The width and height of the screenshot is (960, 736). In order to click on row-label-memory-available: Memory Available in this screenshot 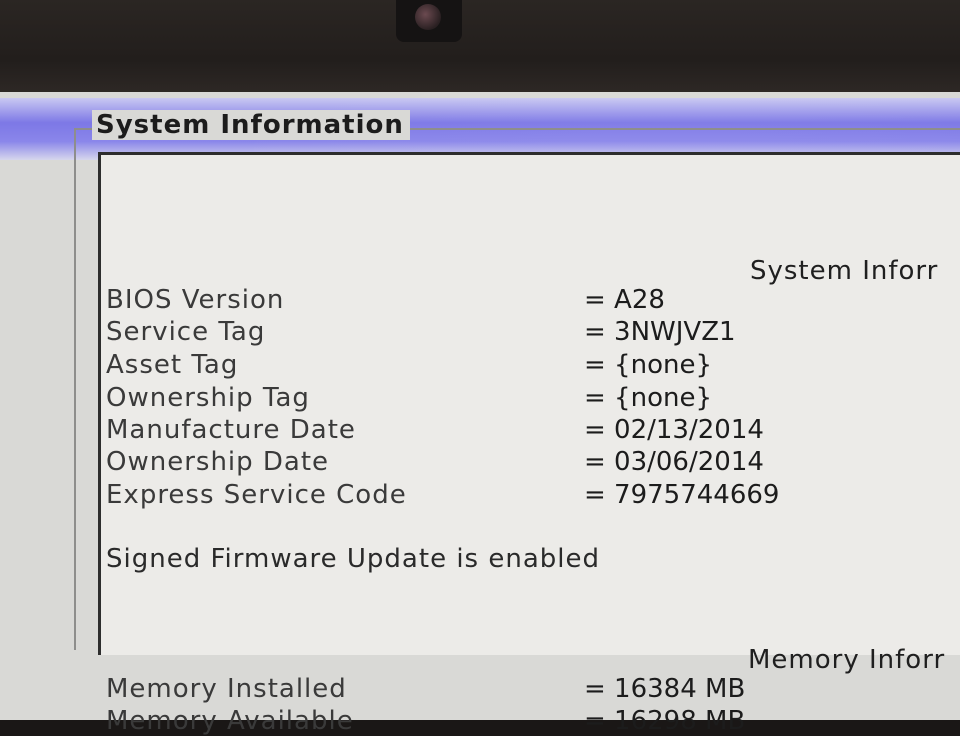, I will do `click(230, 721)`.